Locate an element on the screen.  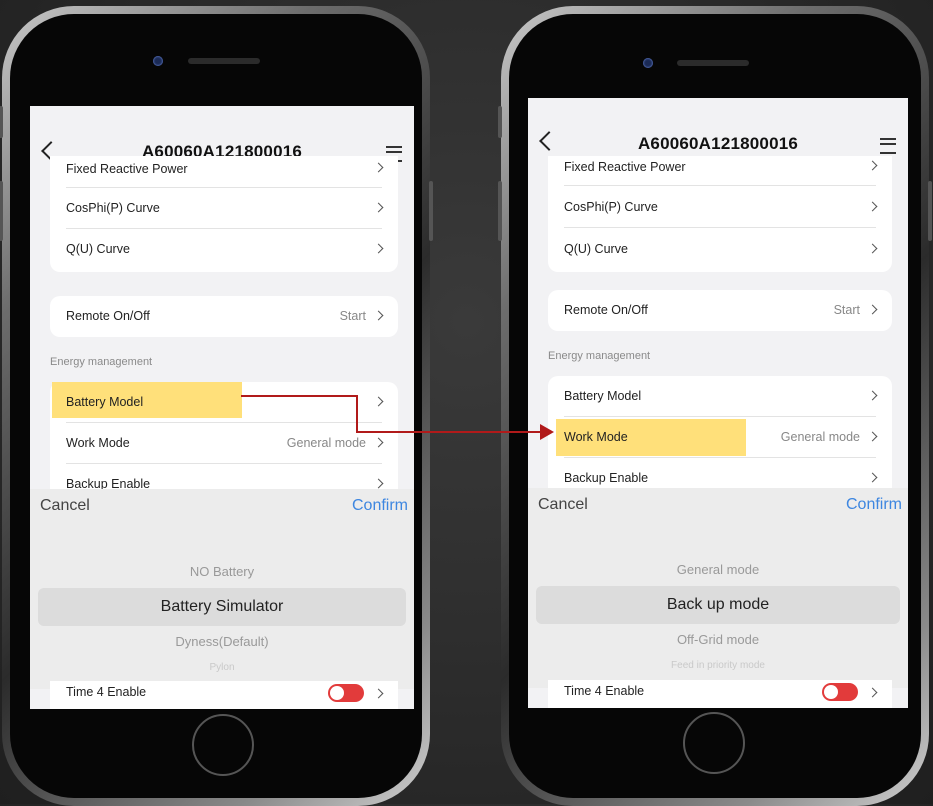
picker-option: NO Battery is located at coordinates (222, 571).